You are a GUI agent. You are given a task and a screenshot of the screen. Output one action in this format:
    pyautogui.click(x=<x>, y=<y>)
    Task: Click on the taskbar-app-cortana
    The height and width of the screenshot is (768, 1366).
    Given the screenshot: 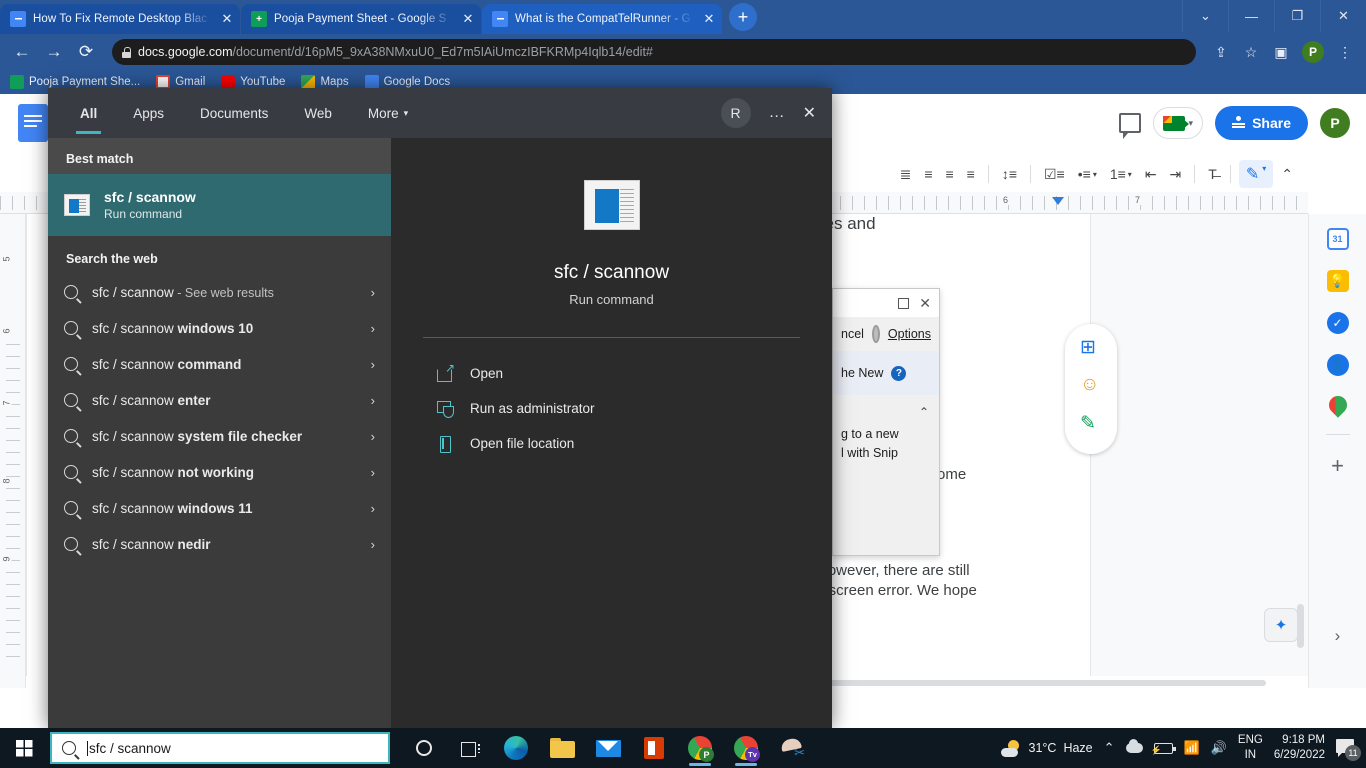 What is the action you would take?
    pyautogui.click(x=424, y=748)
    